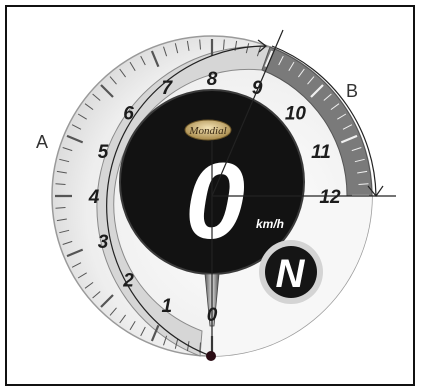  What do you see at coordinates (211, 356) in the screenshot?
I see `origin-dot` at bounding box center [211, 356].